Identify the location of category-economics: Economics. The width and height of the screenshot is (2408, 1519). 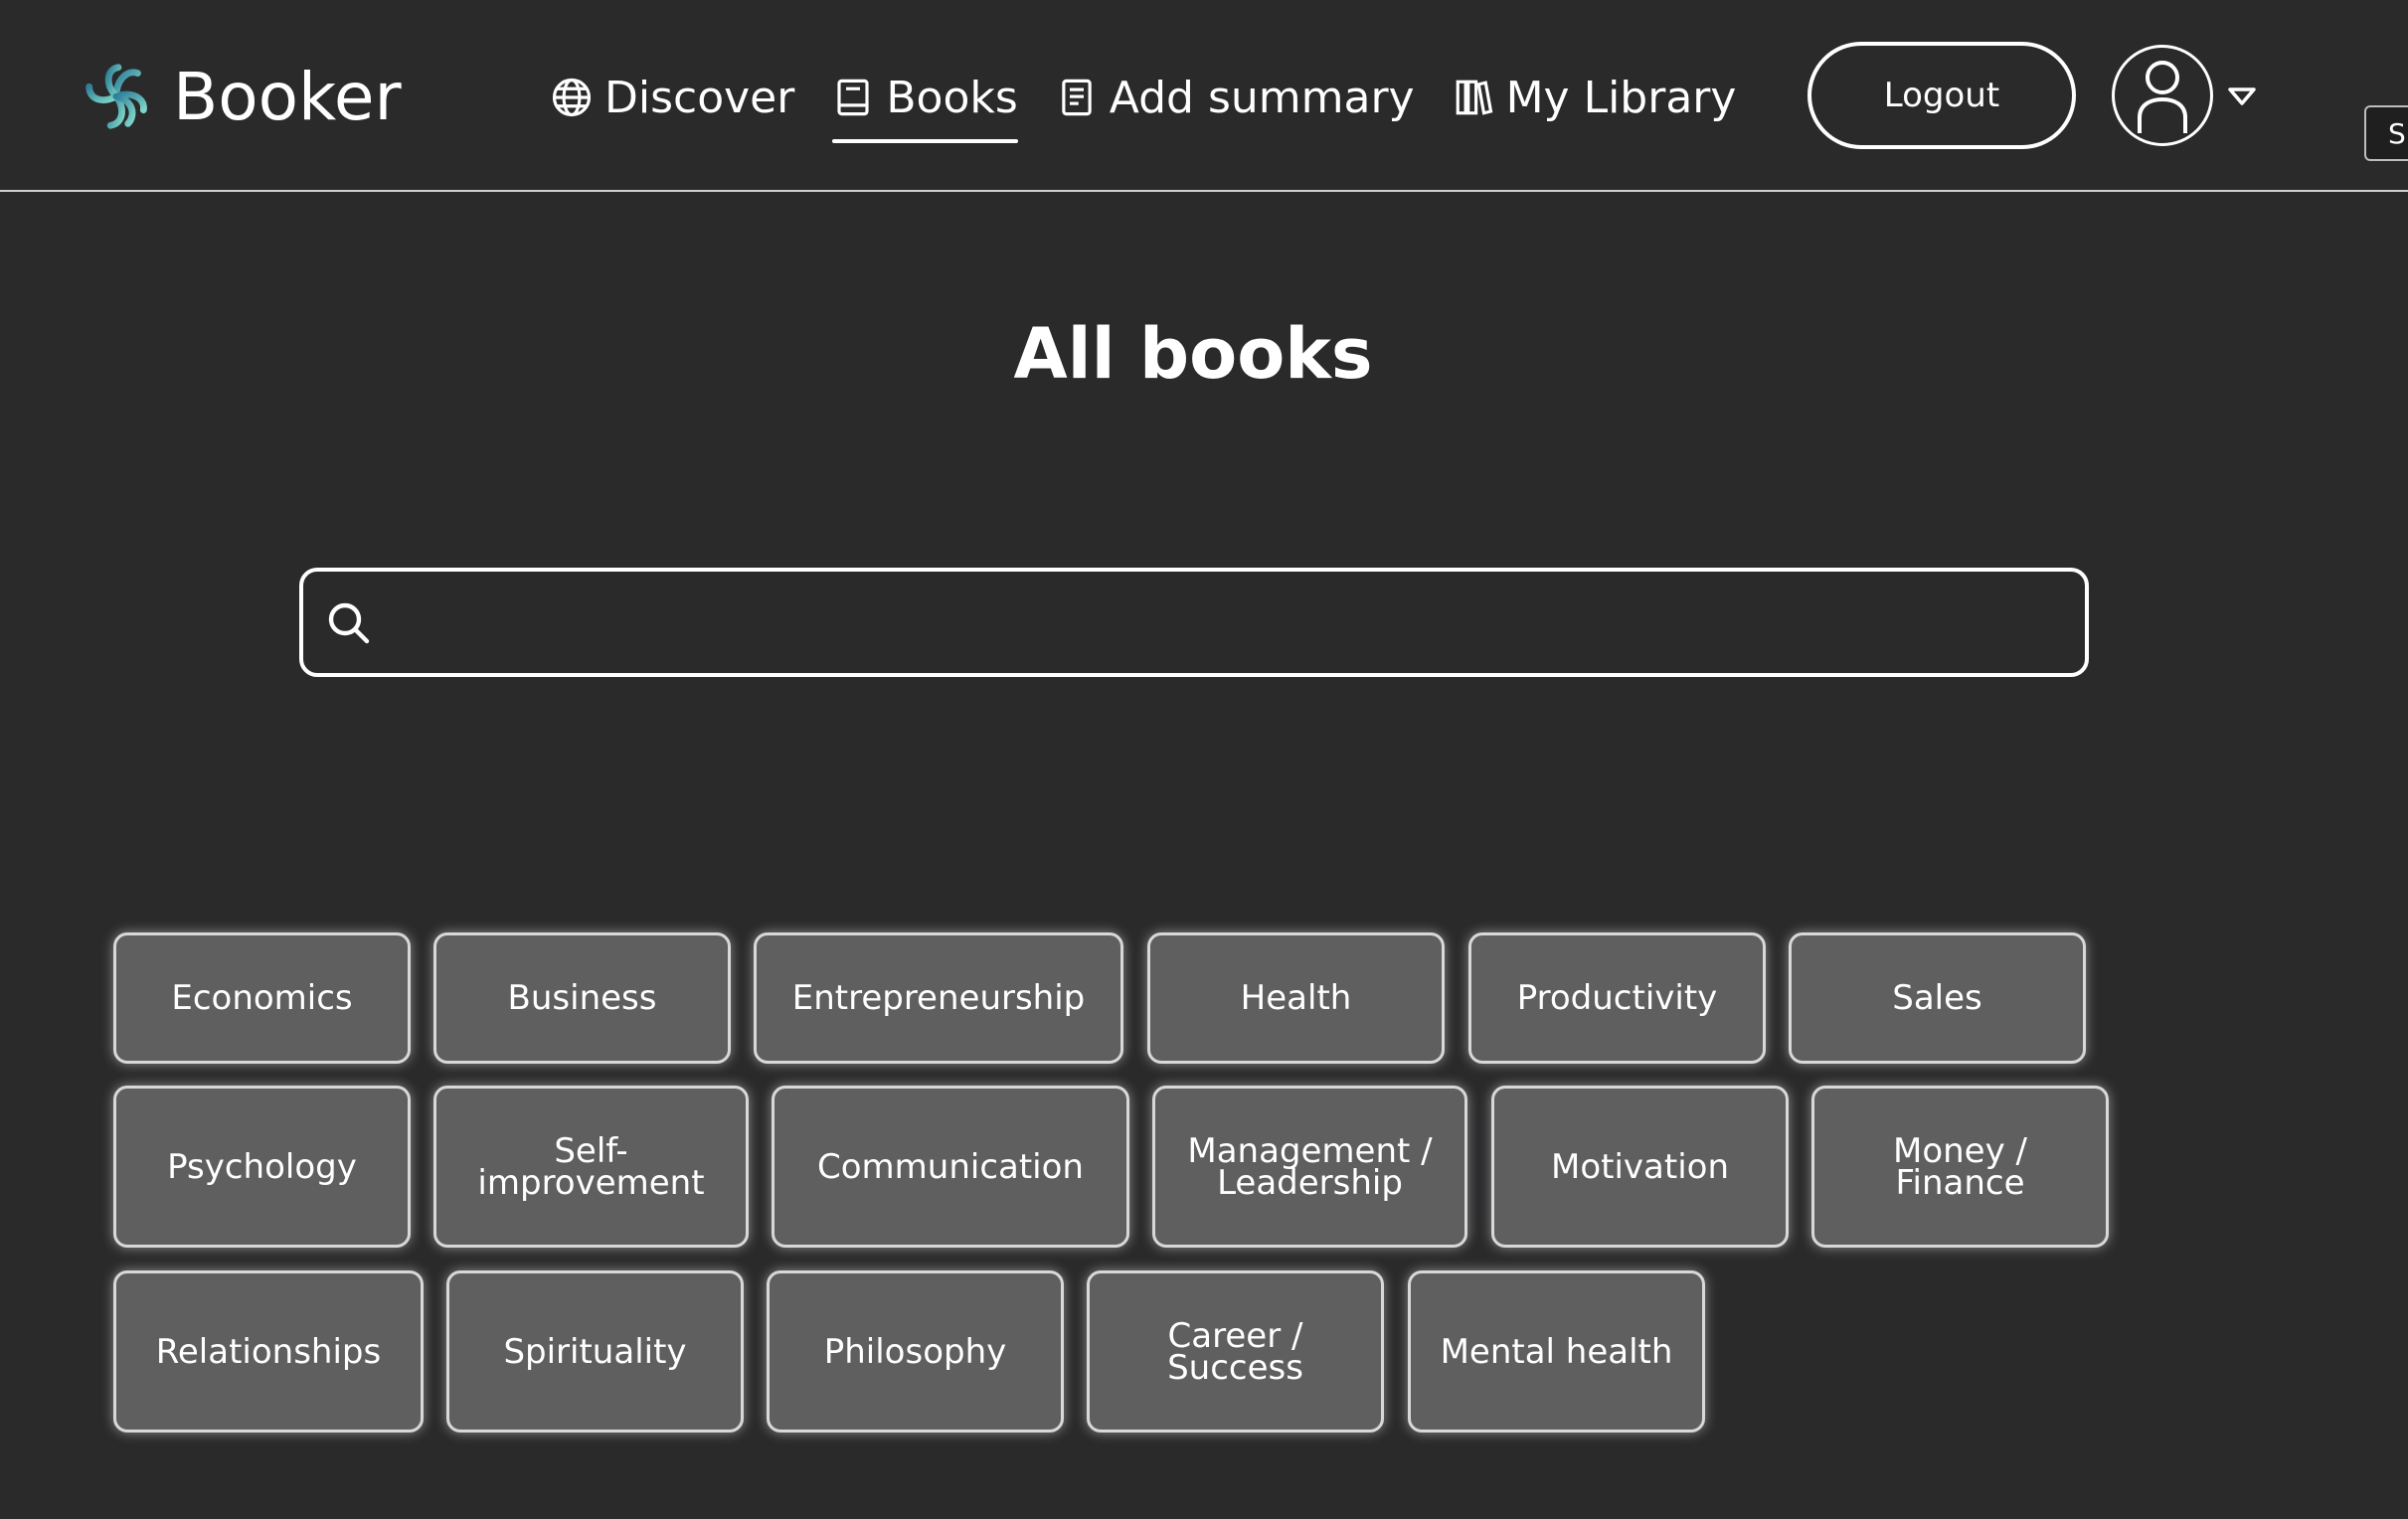
(262, 998).